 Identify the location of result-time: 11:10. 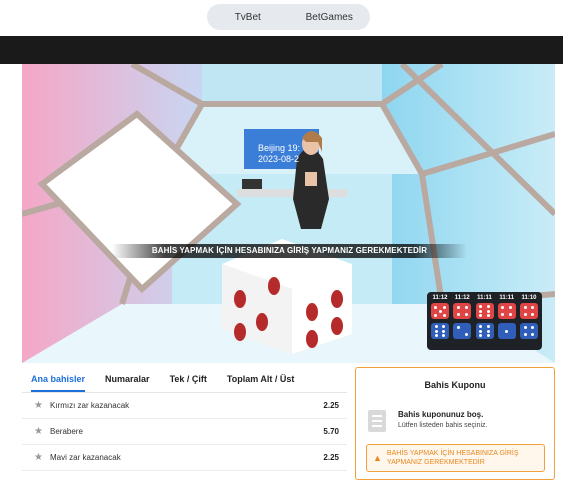
(529, 298).